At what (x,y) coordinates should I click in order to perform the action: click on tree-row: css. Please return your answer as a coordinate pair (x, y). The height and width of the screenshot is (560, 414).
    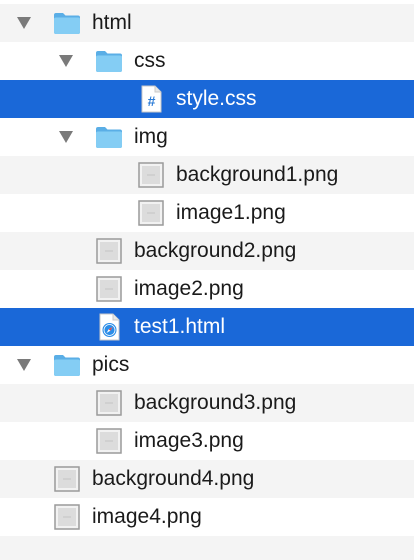
    Looking at the image, I should click on (207, 61).